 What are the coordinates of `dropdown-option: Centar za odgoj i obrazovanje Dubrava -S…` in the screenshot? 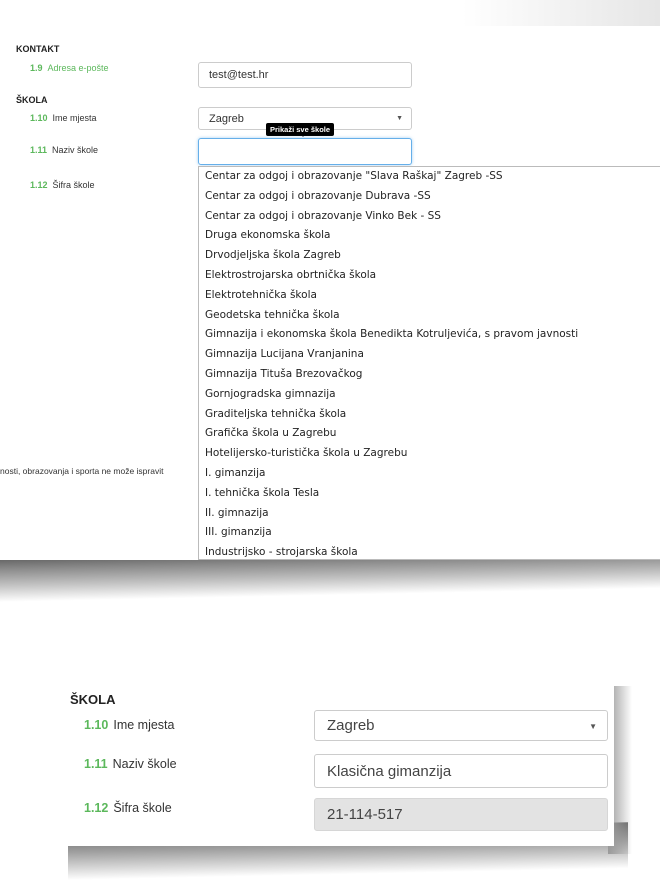 It's located at (429, 197).